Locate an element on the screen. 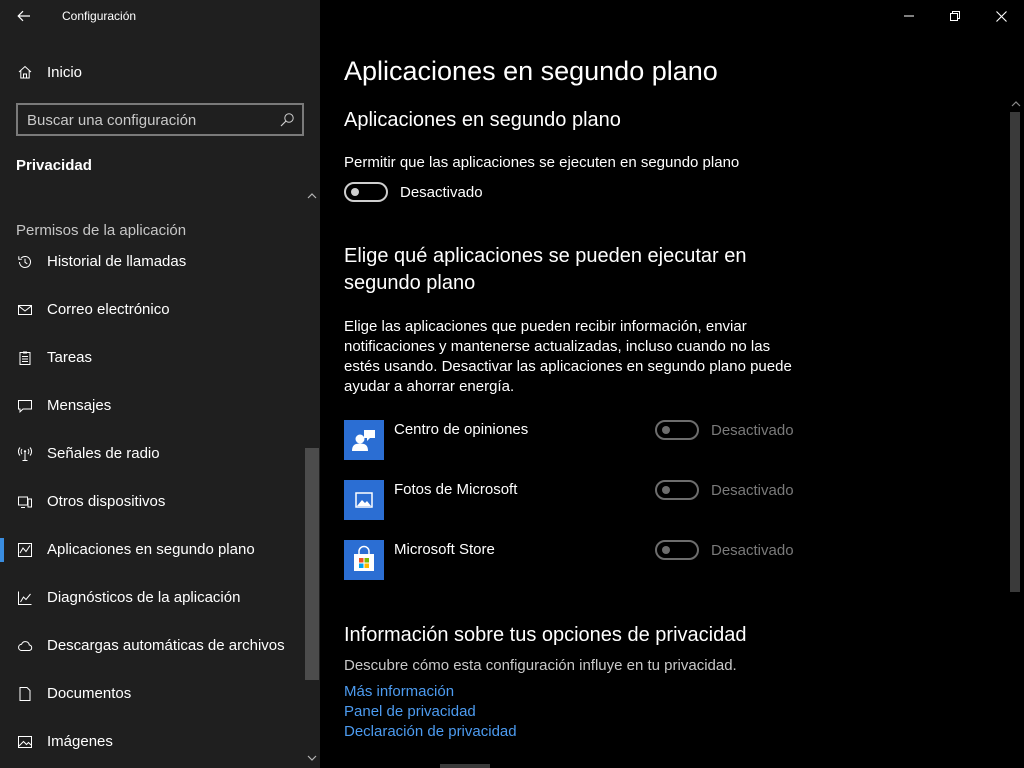 This screenshot has width=1024, height=768. back-button is located at coordinates (24, 16).